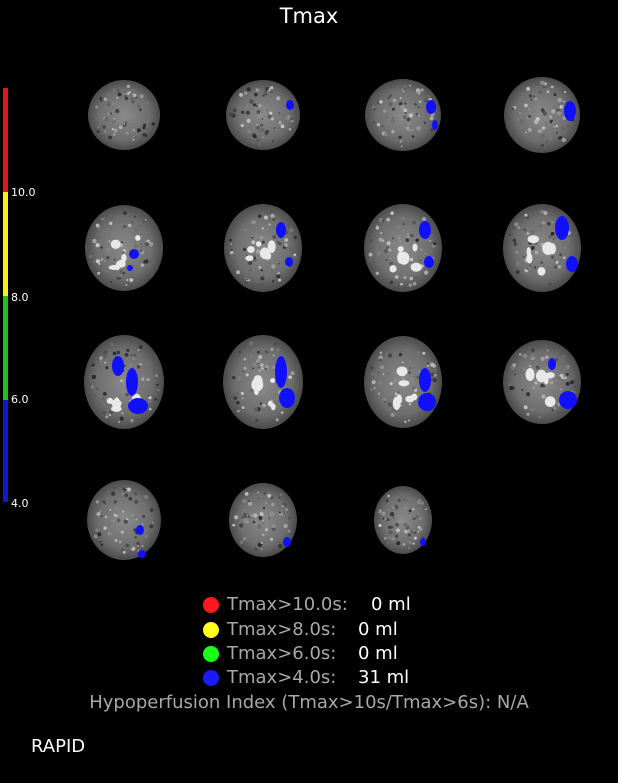 The image size is (618, 783). Describe the element at coordinates (211, 654) in the screenshot. I see `legend-dot-green` at that location.